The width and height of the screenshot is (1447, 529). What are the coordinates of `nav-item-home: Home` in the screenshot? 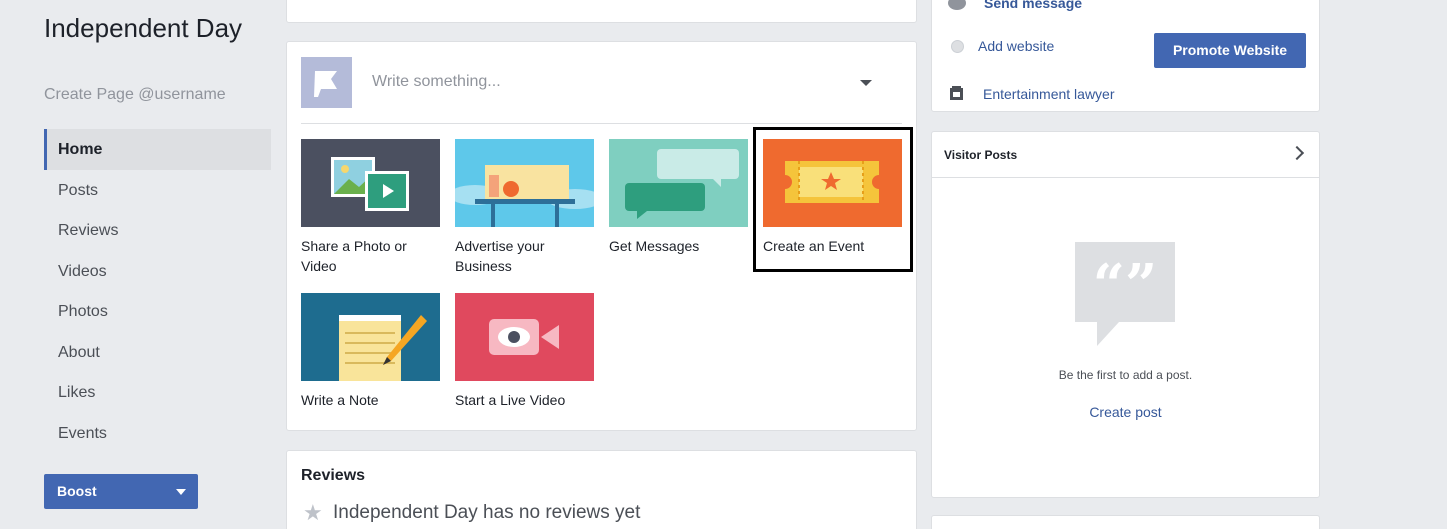 It's located at (157, 149).